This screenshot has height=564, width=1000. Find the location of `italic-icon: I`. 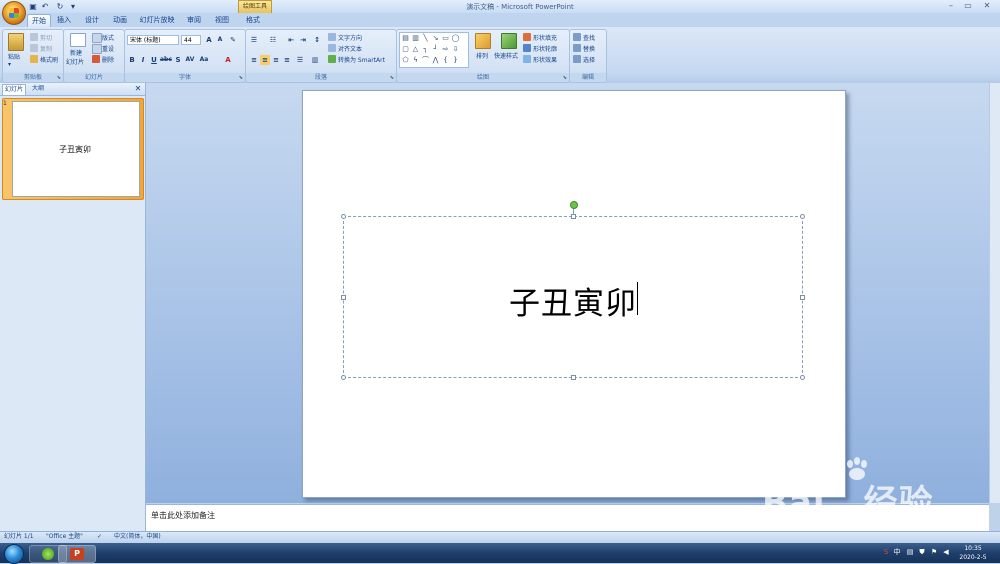

italic-icon: I is located at coordinates (143, 60).